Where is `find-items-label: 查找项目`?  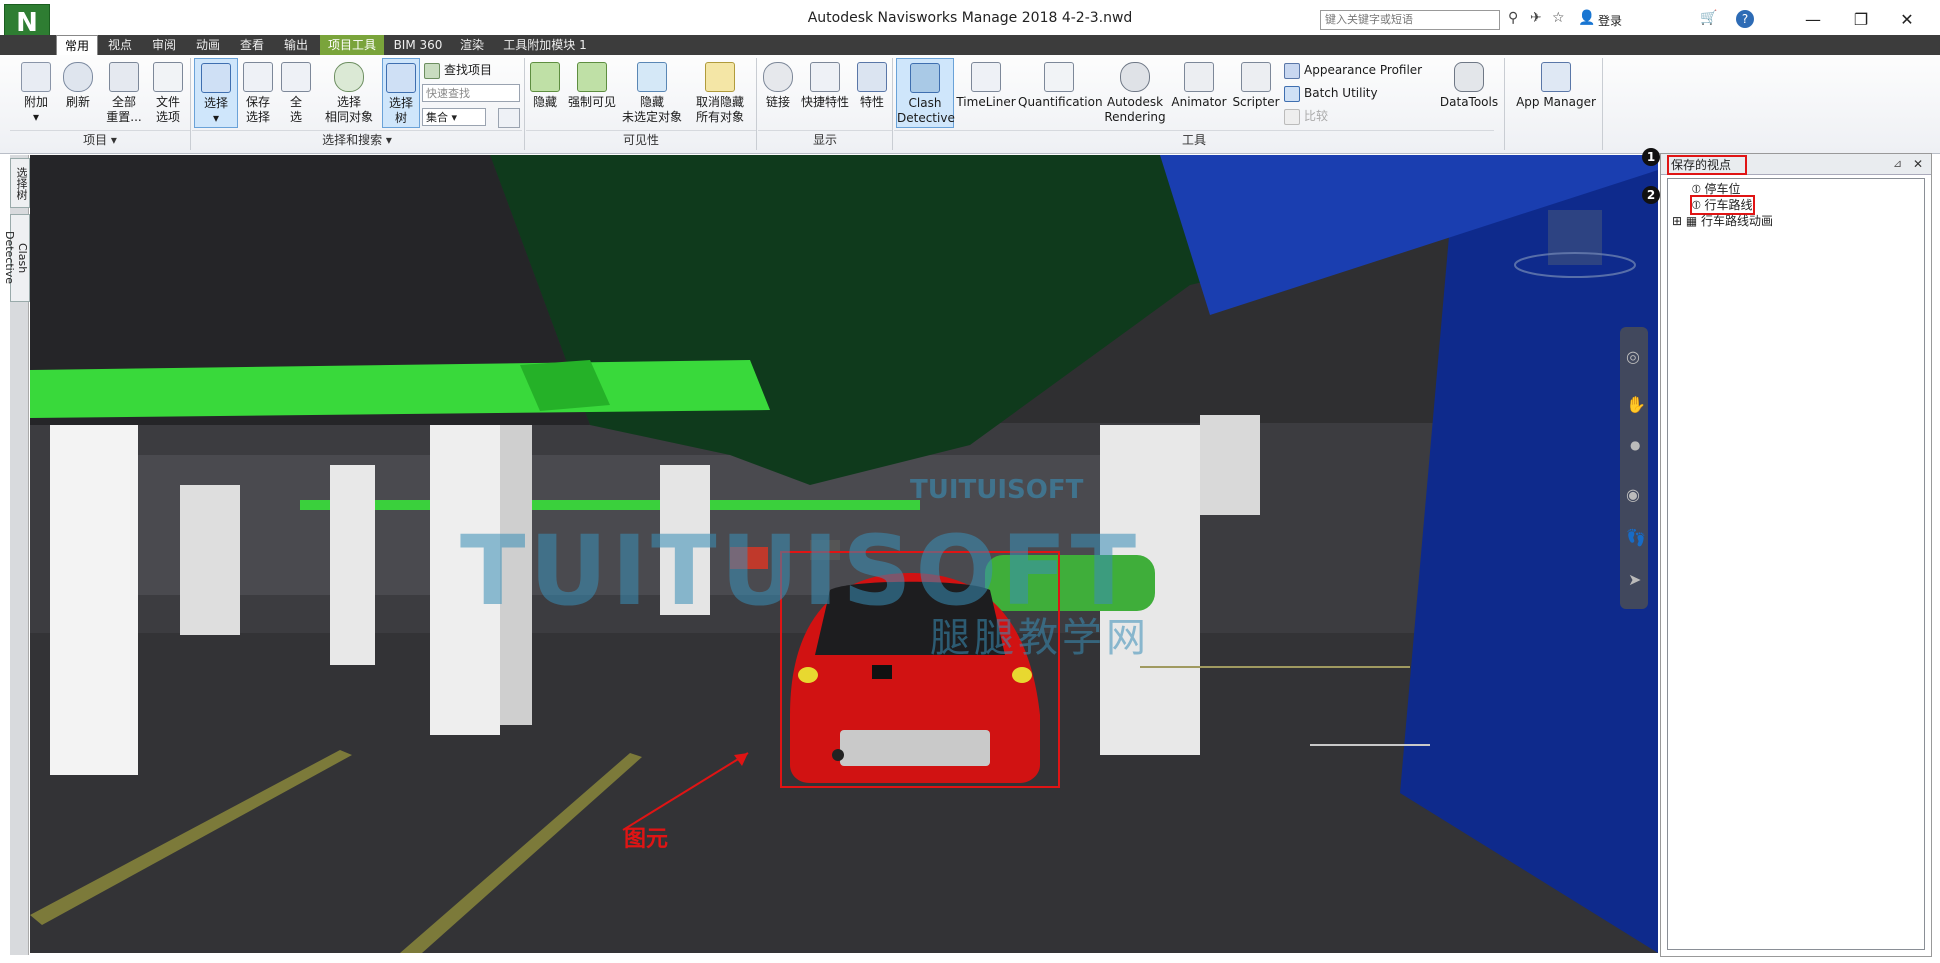
find-items-label: 查找项目 is located at coordinates (468, 70).